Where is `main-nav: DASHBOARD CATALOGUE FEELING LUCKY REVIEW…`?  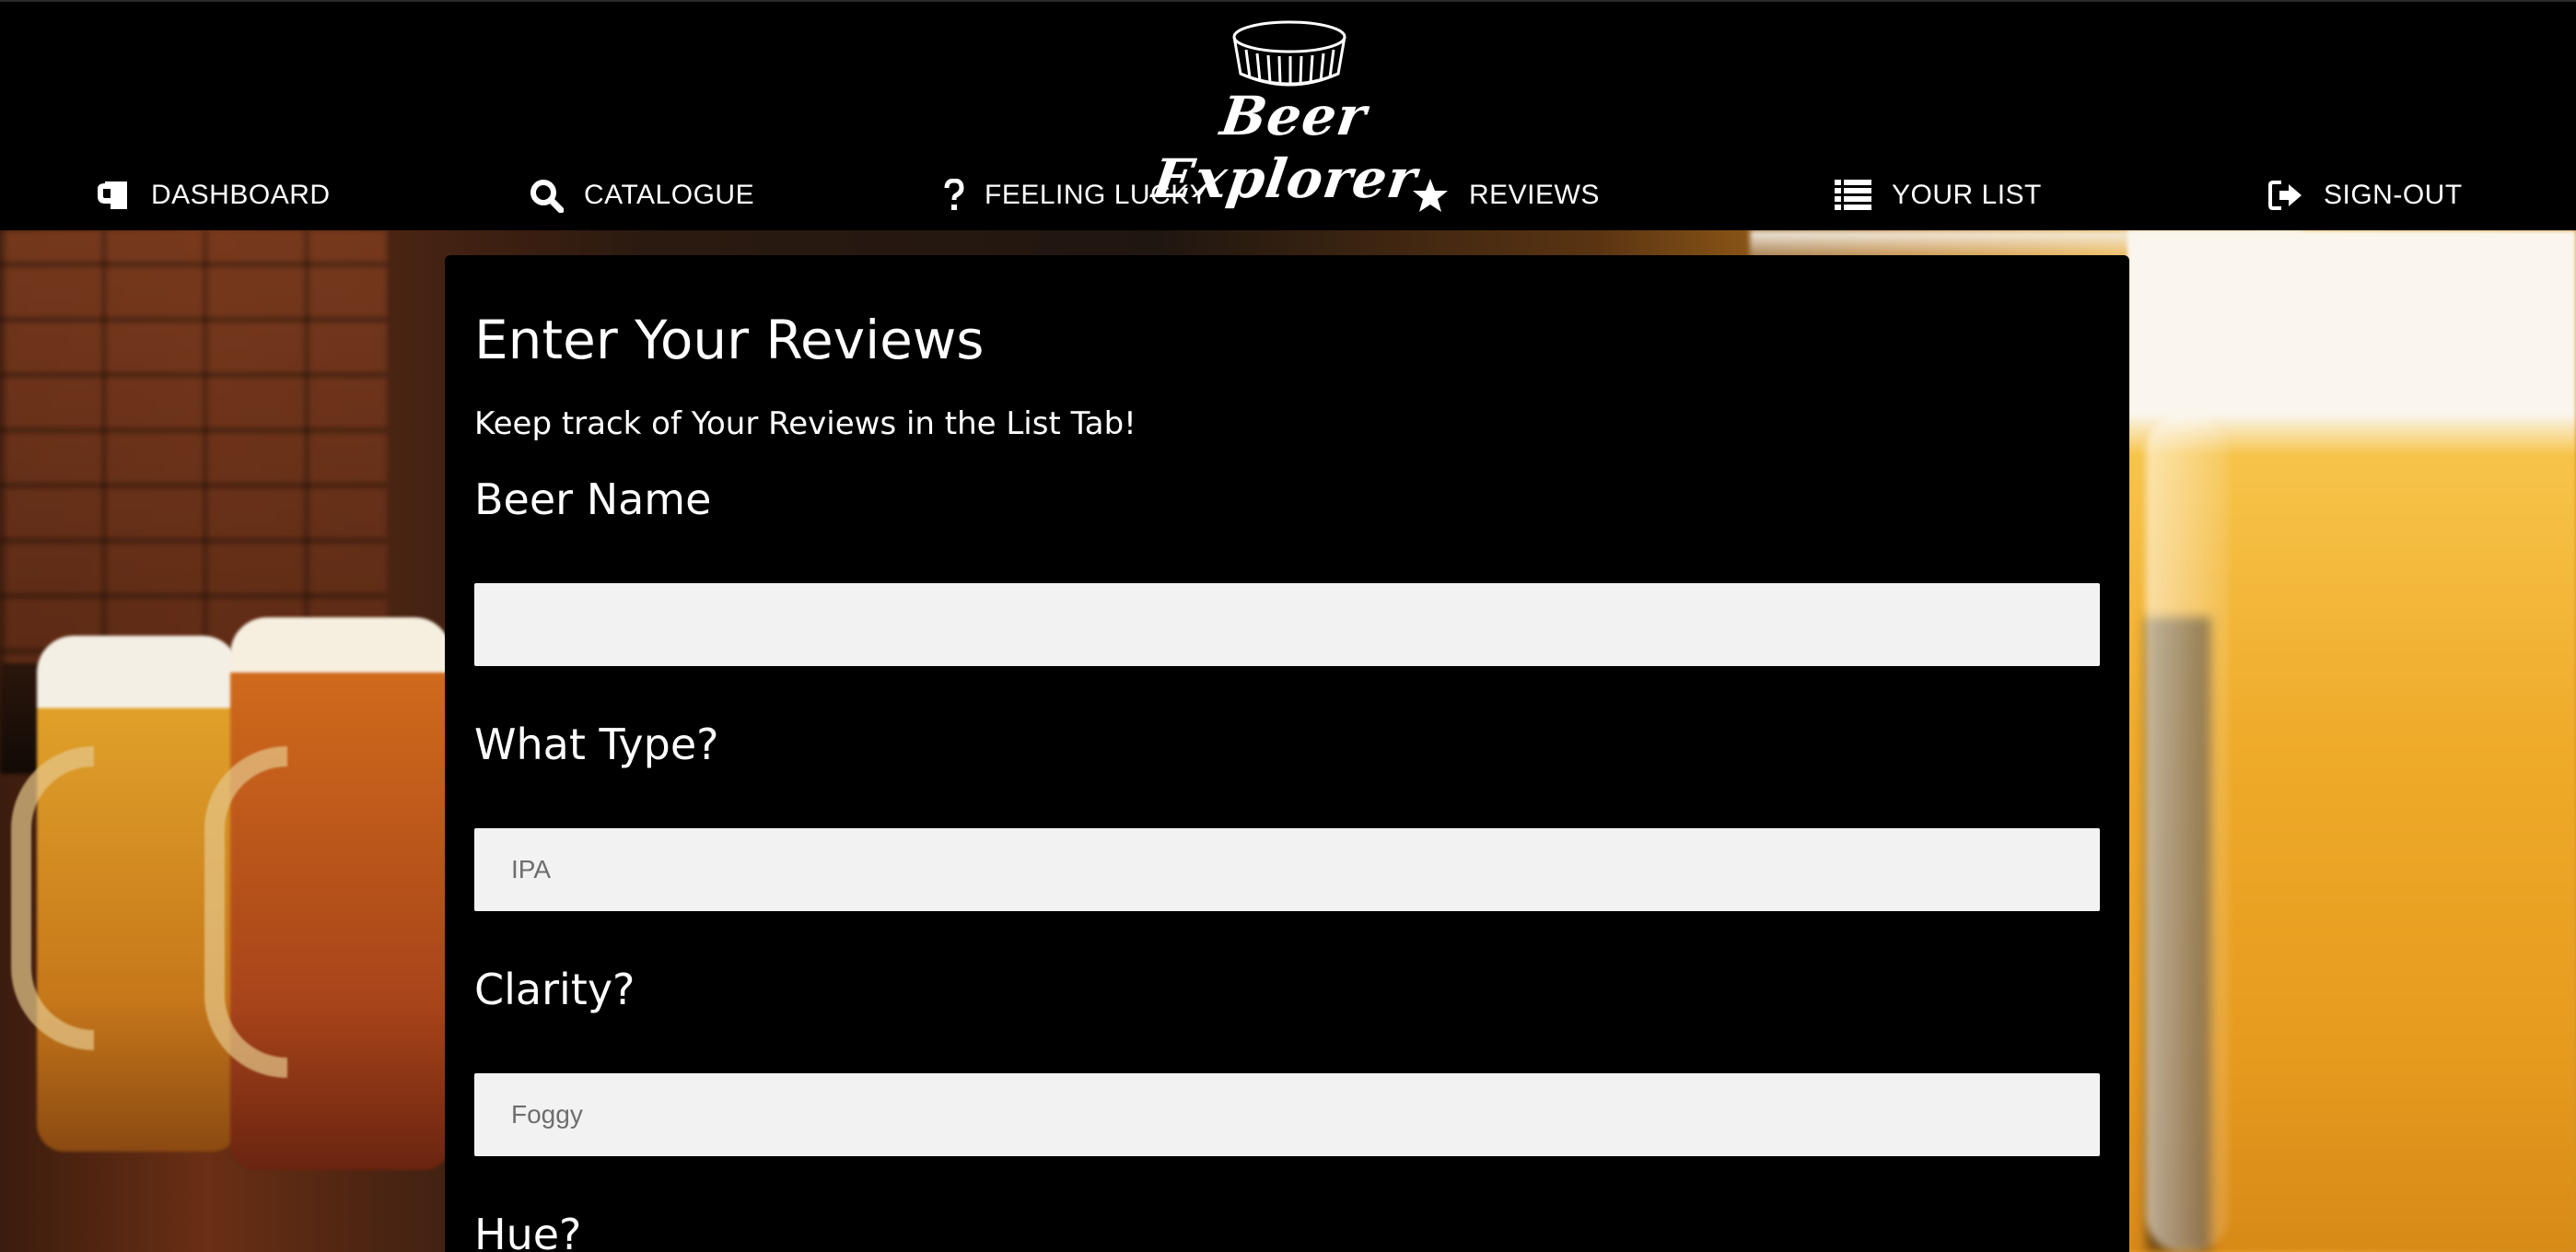 main-nav: DASHBOARD CATALOGUE FEELING LUCKY REVIEW… is located at coordinates (1288, 195).